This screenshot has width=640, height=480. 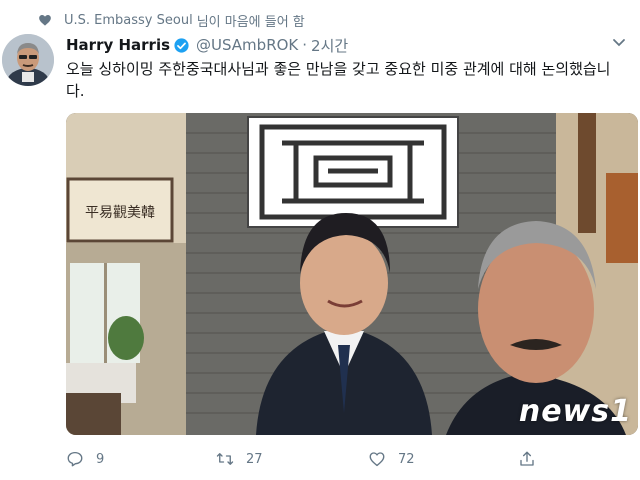 I want to click on heart-outline-icon, so click(x=377, y=459).